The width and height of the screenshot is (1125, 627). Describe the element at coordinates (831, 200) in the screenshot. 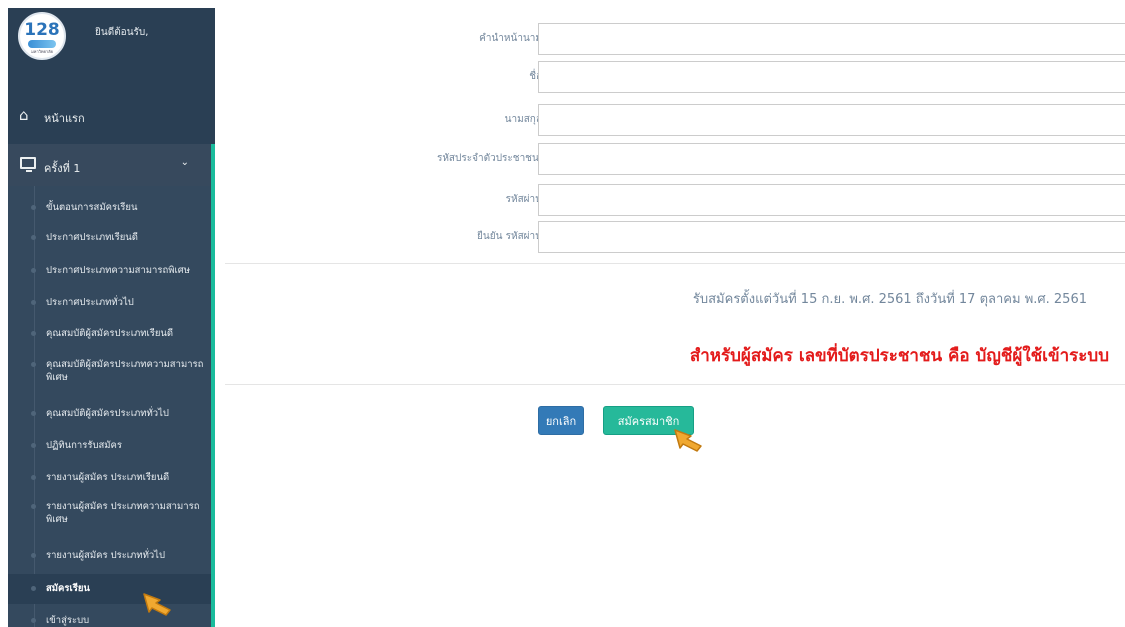

I see `password-input` at that location.